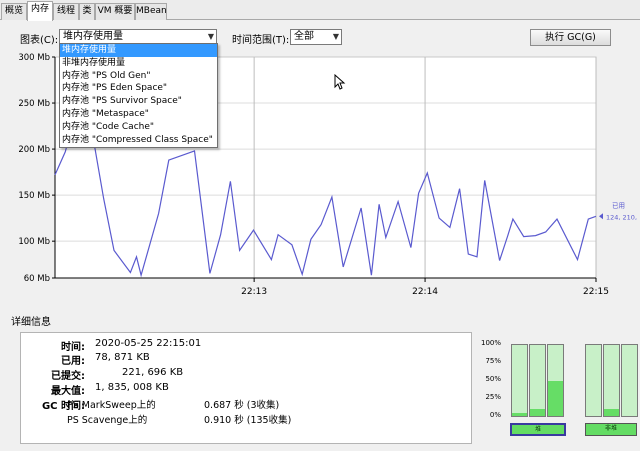  I want to click on current-series-label: 已用, so click(618, 205).